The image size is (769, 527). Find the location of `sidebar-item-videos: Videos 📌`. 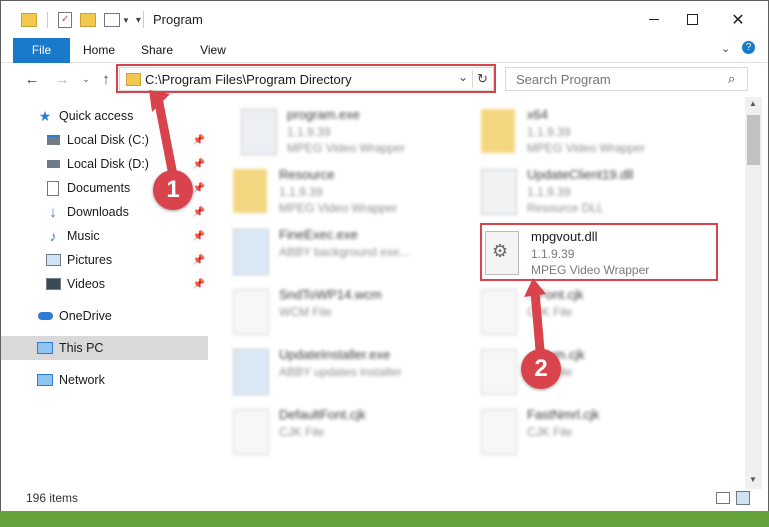

sidebar-item-videos: Videos 📌 is located at coordinates (104, 284).